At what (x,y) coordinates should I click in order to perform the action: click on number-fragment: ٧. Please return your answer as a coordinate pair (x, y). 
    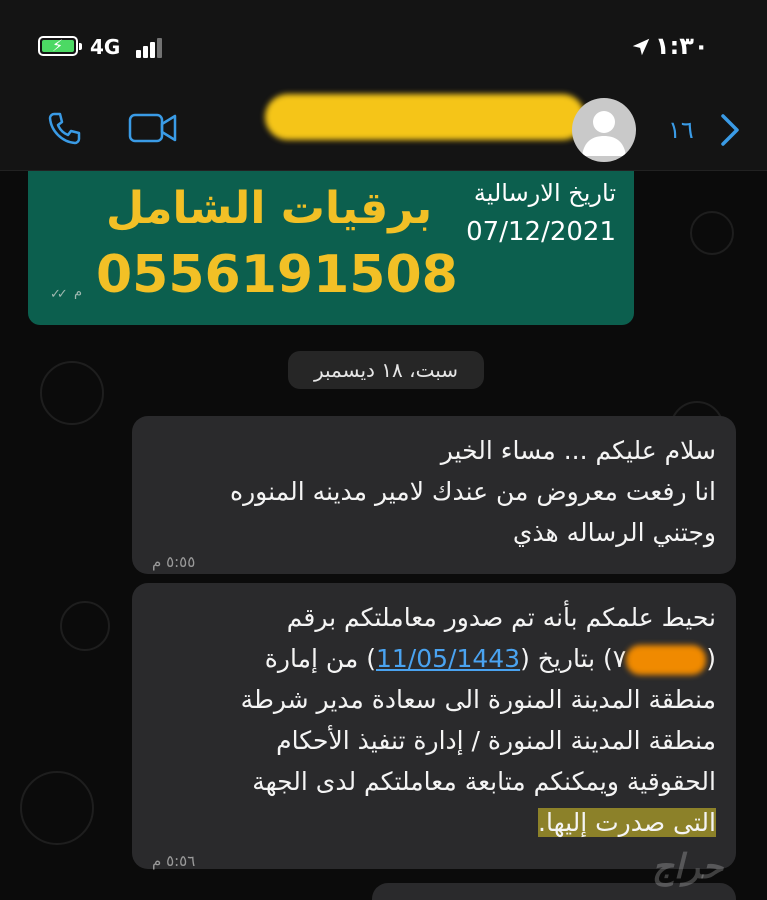
    Looking at the image, I should click on (619, 658).